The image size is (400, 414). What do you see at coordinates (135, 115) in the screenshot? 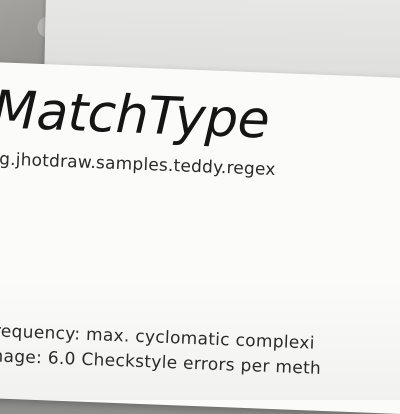
I see `card-title: MatchType` at bounding box center [135, 115].